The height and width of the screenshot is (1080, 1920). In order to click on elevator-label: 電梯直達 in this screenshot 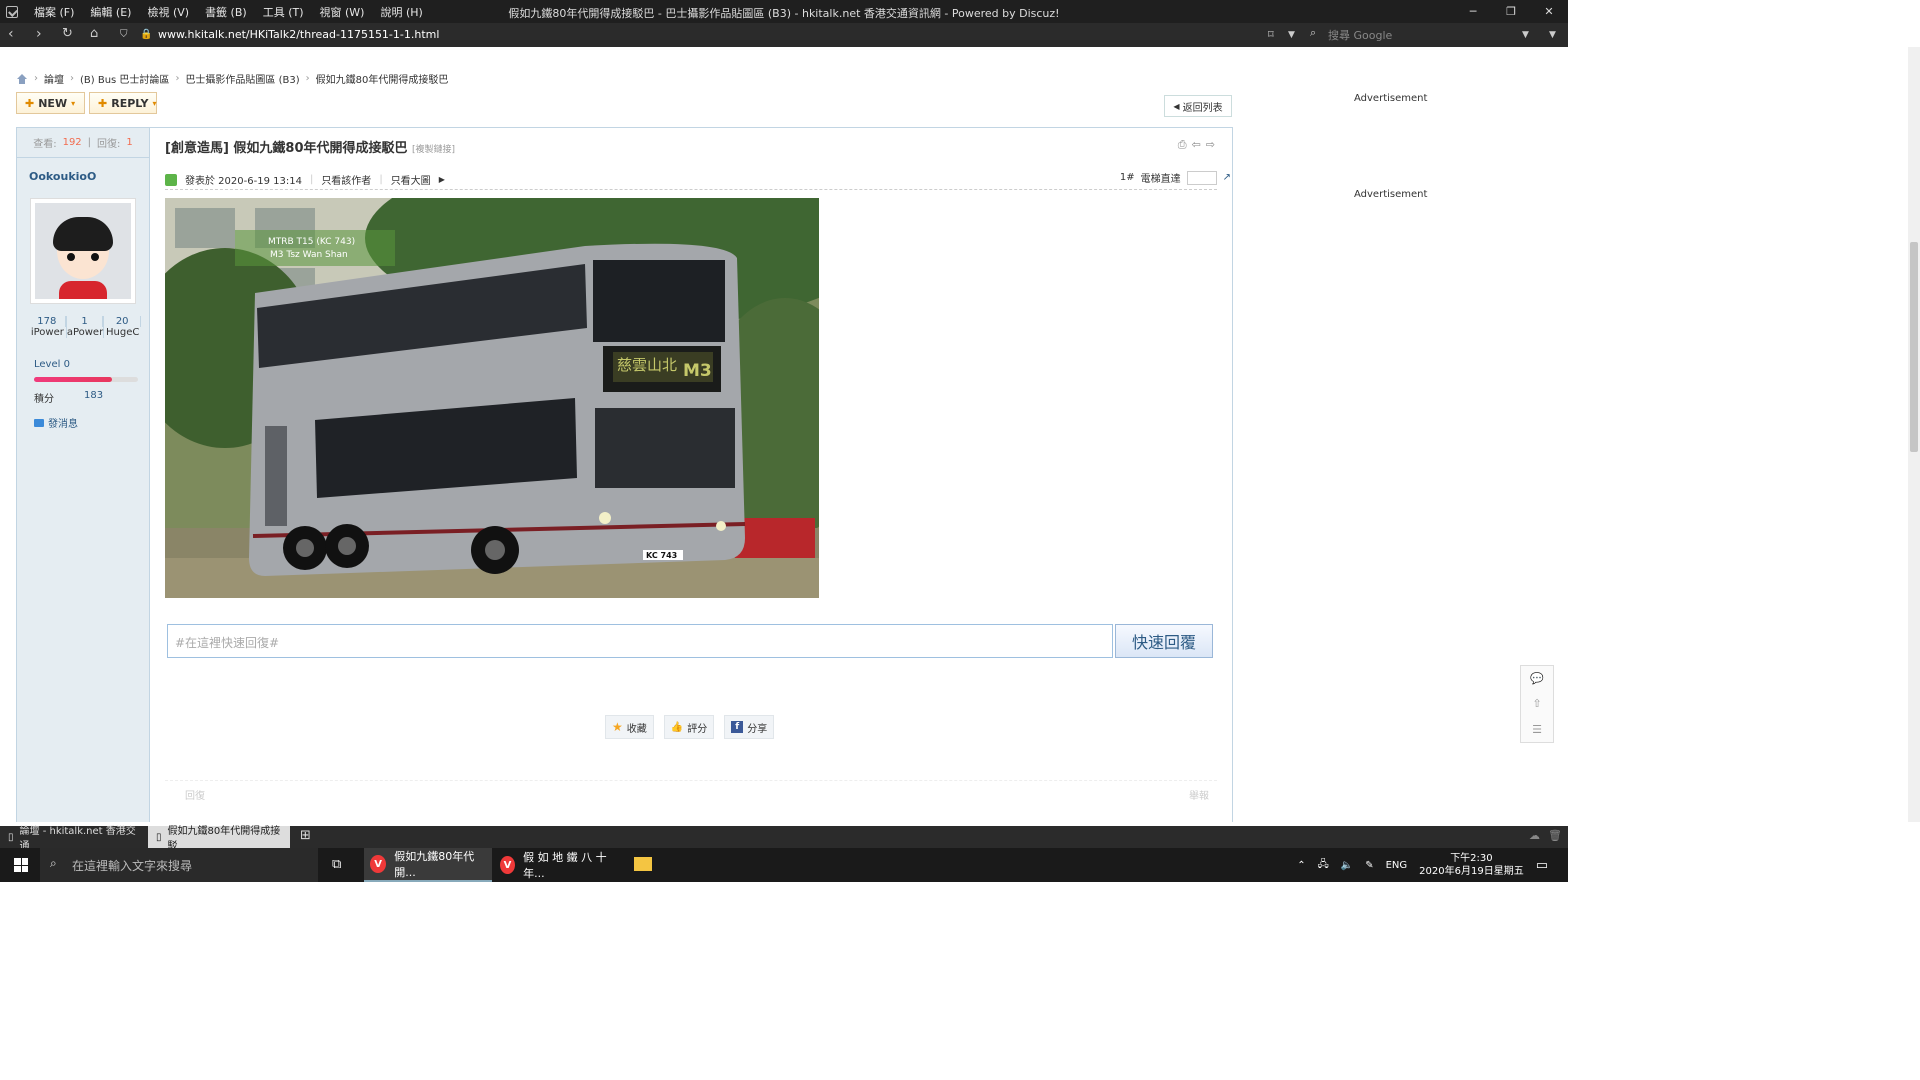, I will do `click(1160, 179)`.